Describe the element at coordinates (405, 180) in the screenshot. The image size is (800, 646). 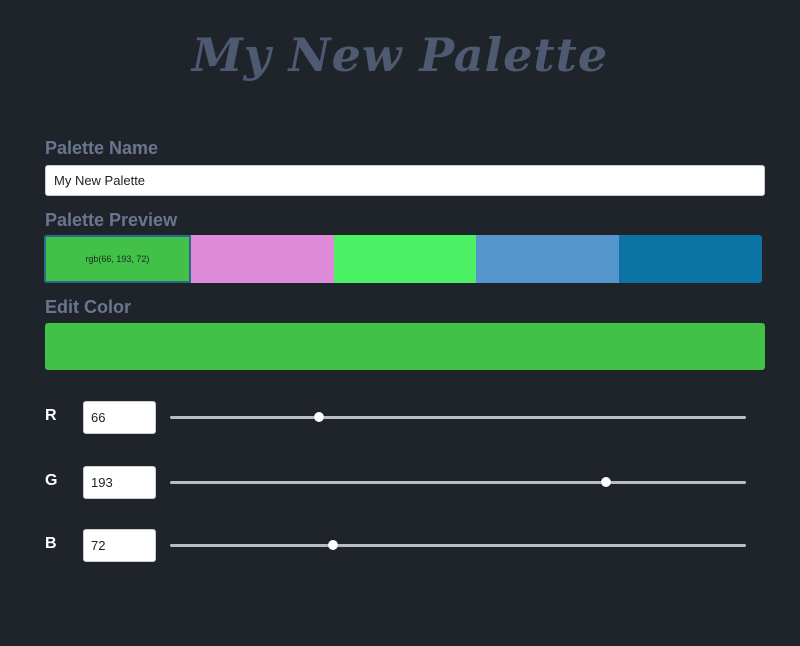
I see `palette-name-input` at that location.